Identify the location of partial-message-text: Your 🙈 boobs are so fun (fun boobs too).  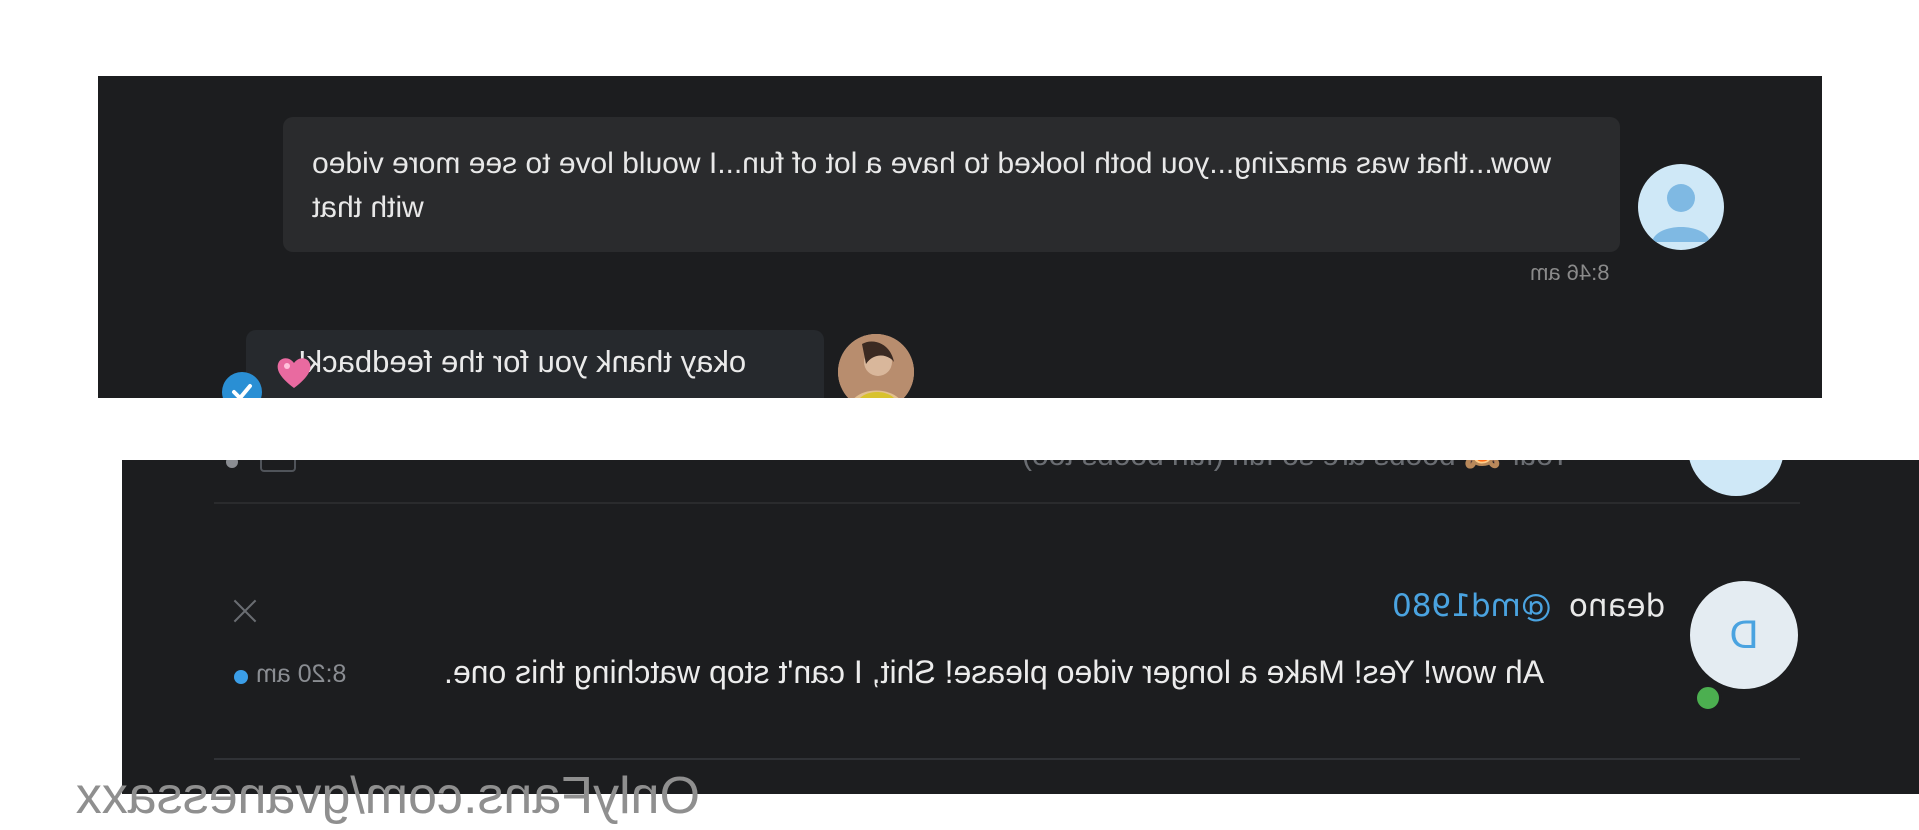
(1296, 466).